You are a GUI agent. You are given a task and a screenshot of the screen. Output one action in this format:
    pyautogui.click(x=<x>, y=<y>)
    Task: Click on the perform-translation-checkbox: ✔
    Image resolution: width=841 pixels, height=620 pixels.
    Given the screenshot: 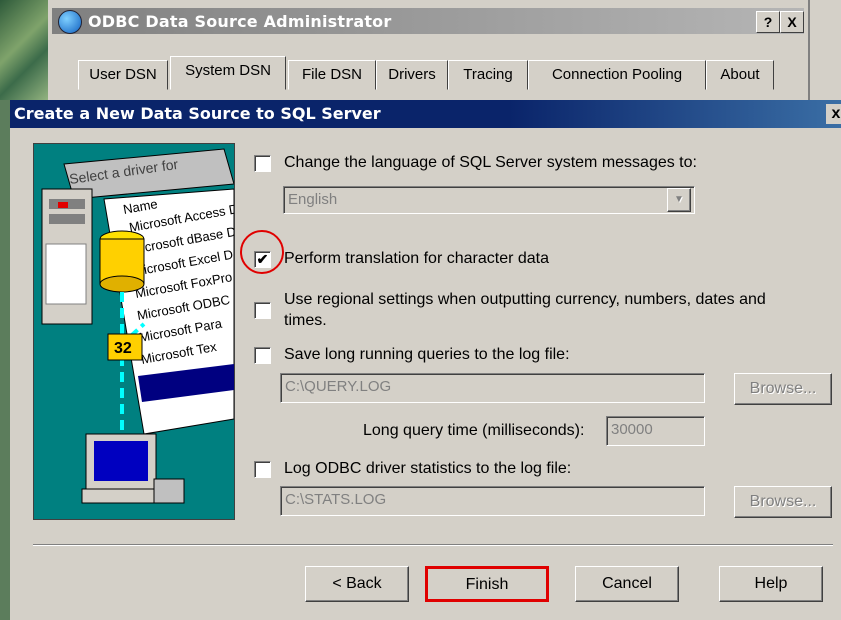 What is the action you would take?
    pyautogui.click(x=262, y=259)
    